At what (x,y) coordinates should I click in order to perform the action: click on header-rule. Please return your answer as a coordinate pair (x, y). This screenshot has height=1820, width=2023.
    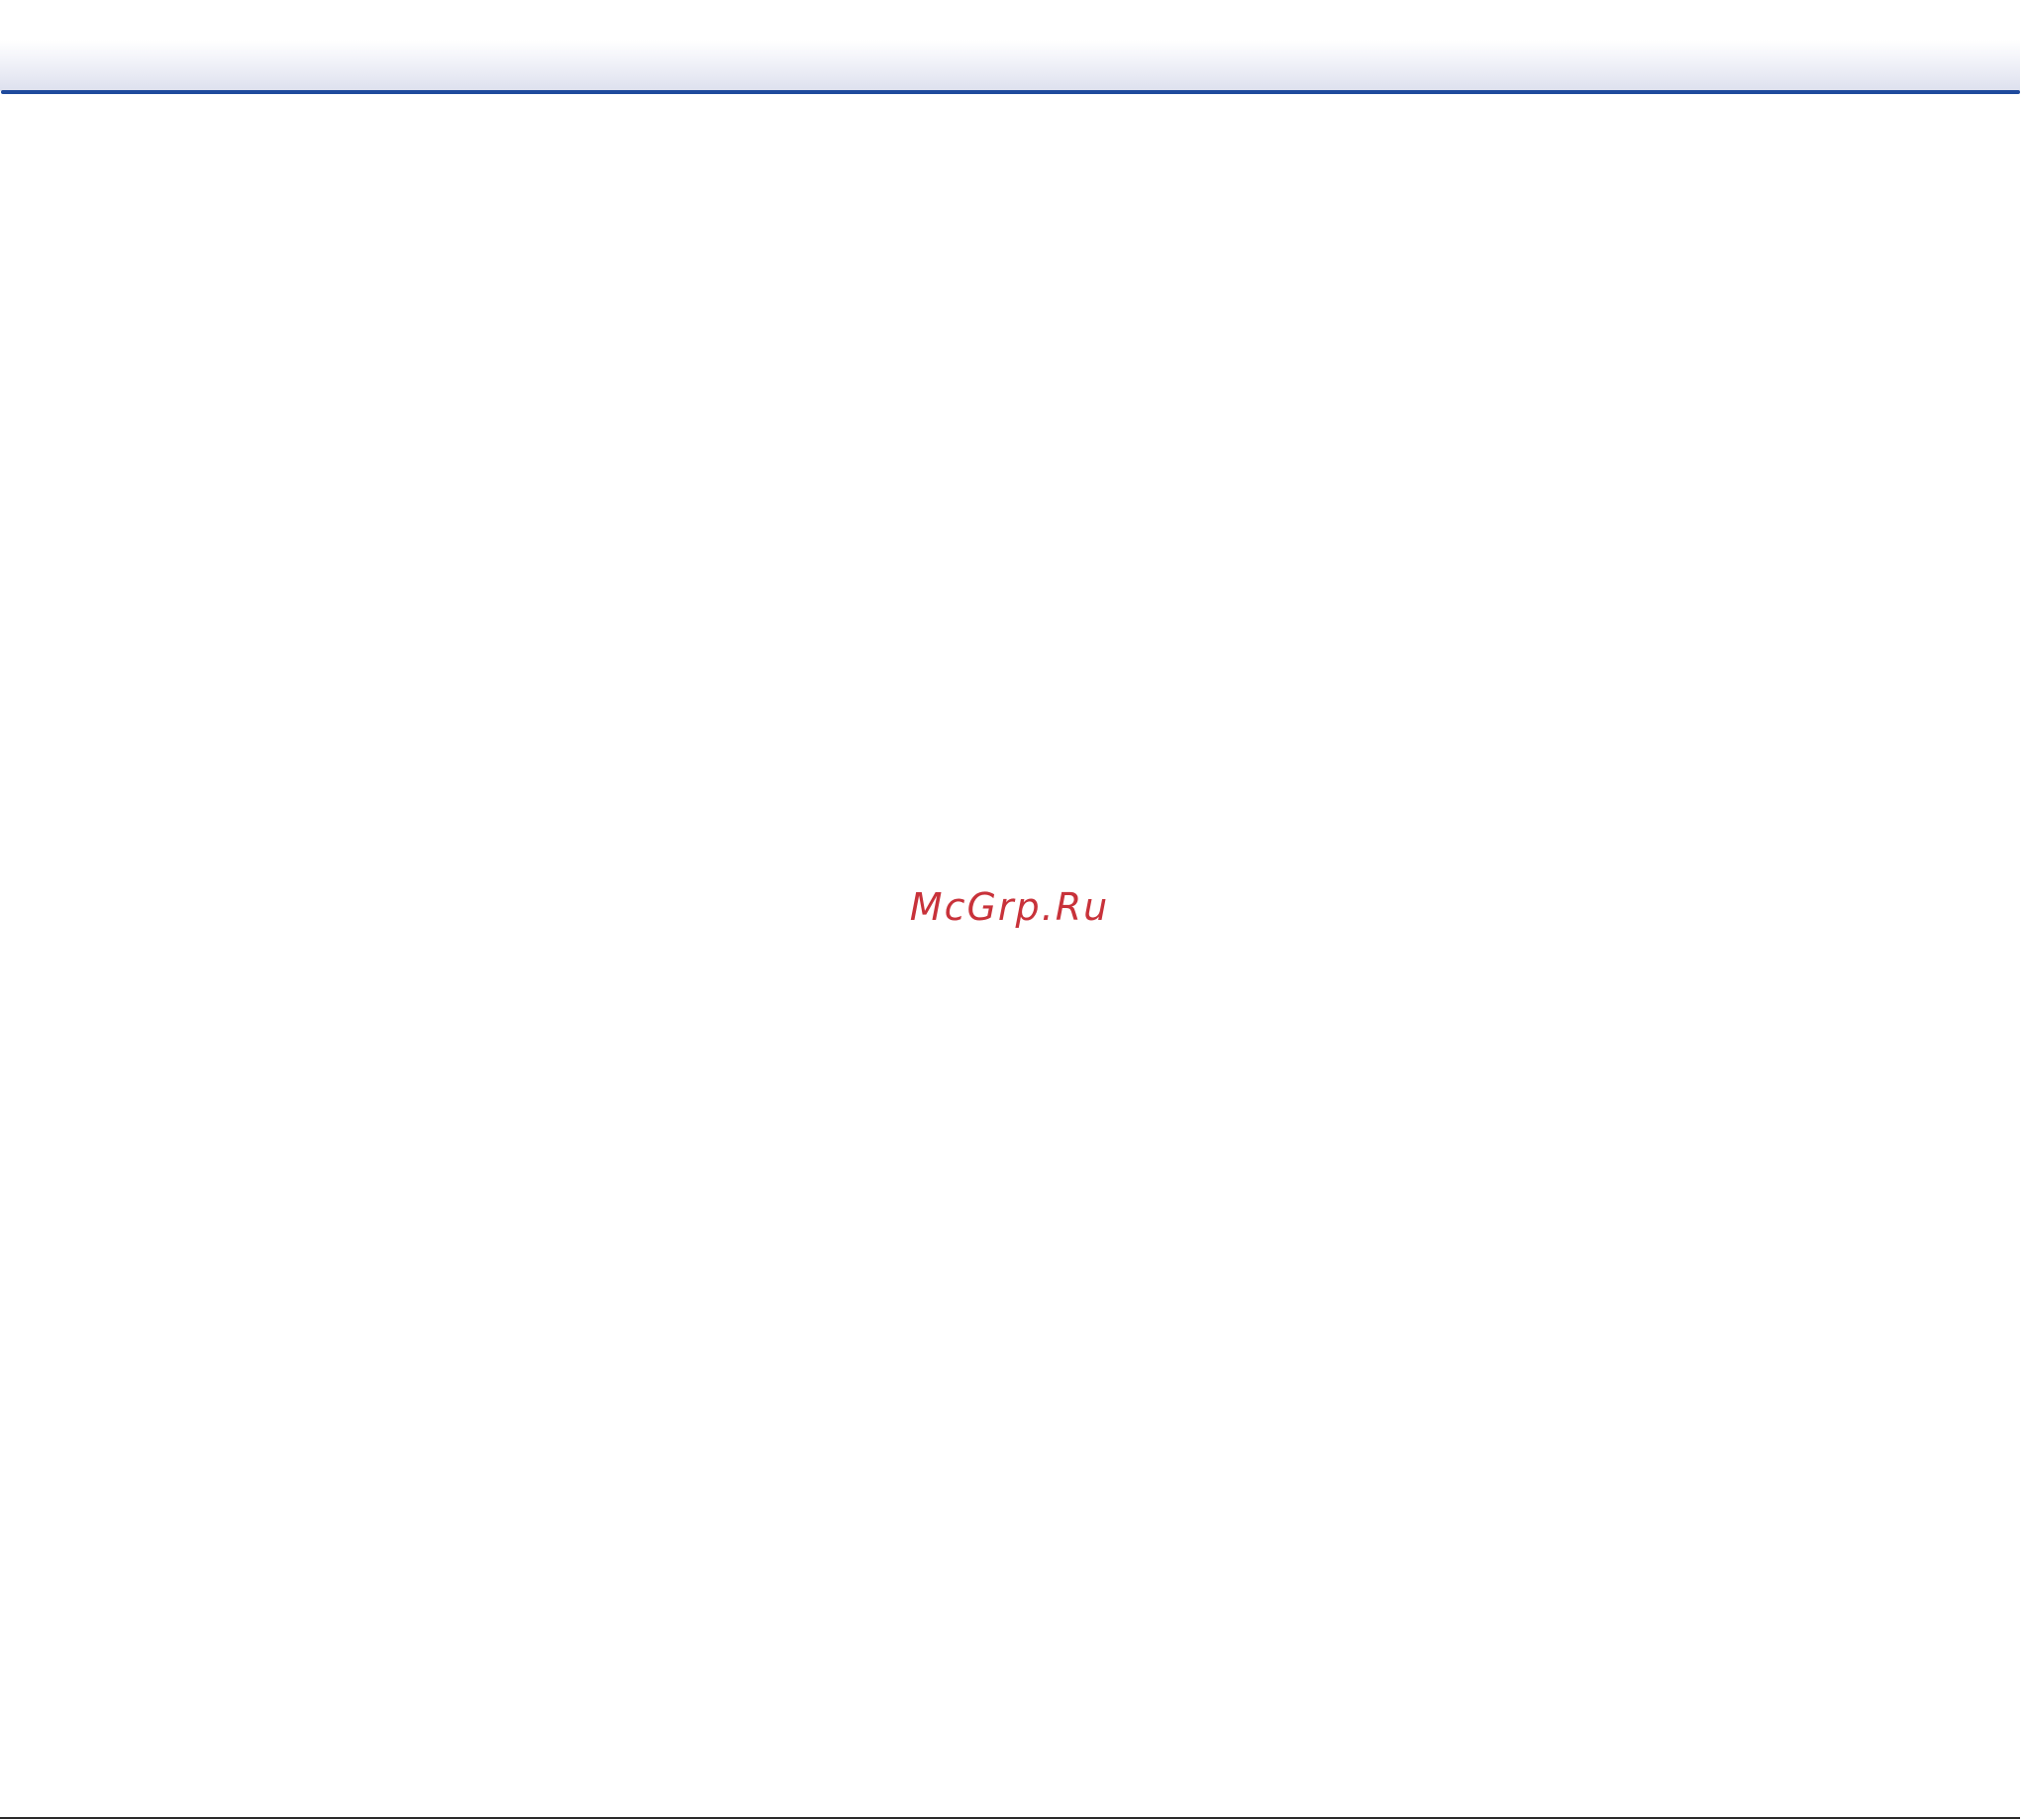
    Looking at the image, I should click on (1011, 92).